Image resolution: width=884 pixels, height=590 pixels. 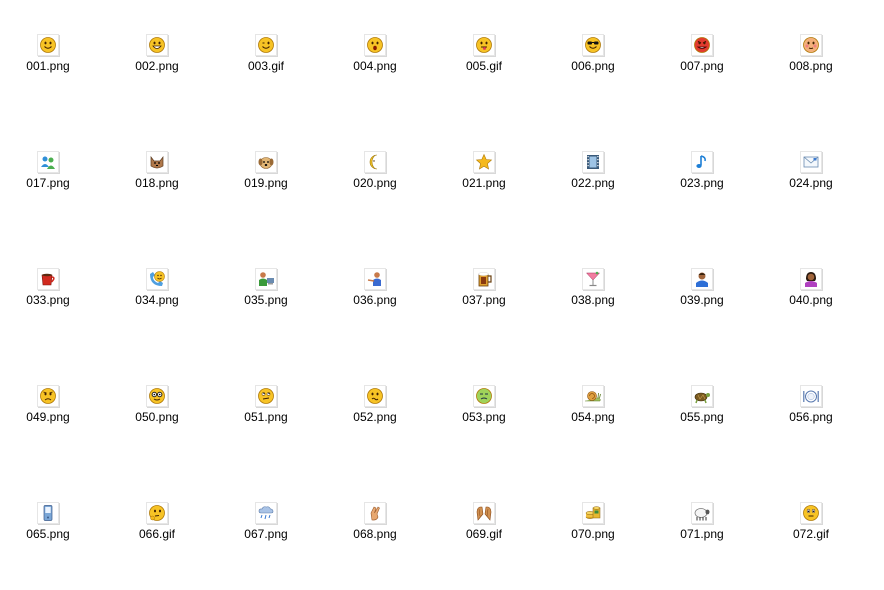 What do you see at coordinates (48, 513) in the screenshot?
I see `mobile-phone-icon` at bounding box center [48, 513].